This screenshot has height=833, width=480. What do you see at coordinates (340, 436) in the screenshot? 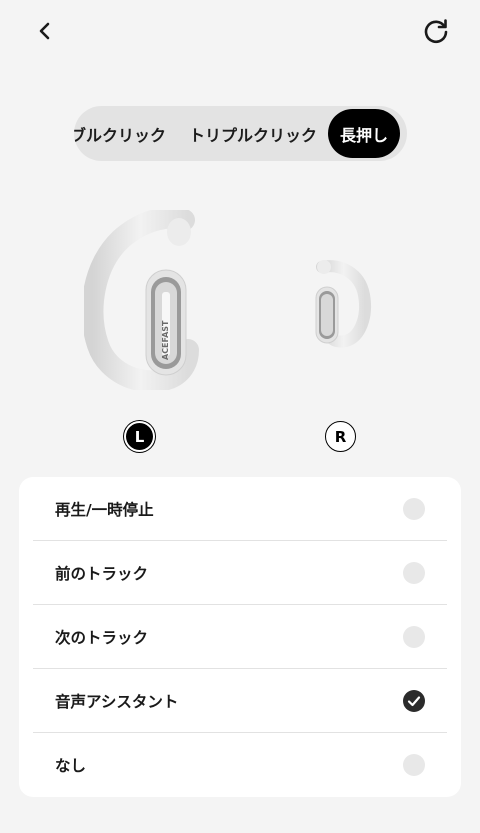
I see `right-earbud-toggle: R` at bounding box center [340, 436].